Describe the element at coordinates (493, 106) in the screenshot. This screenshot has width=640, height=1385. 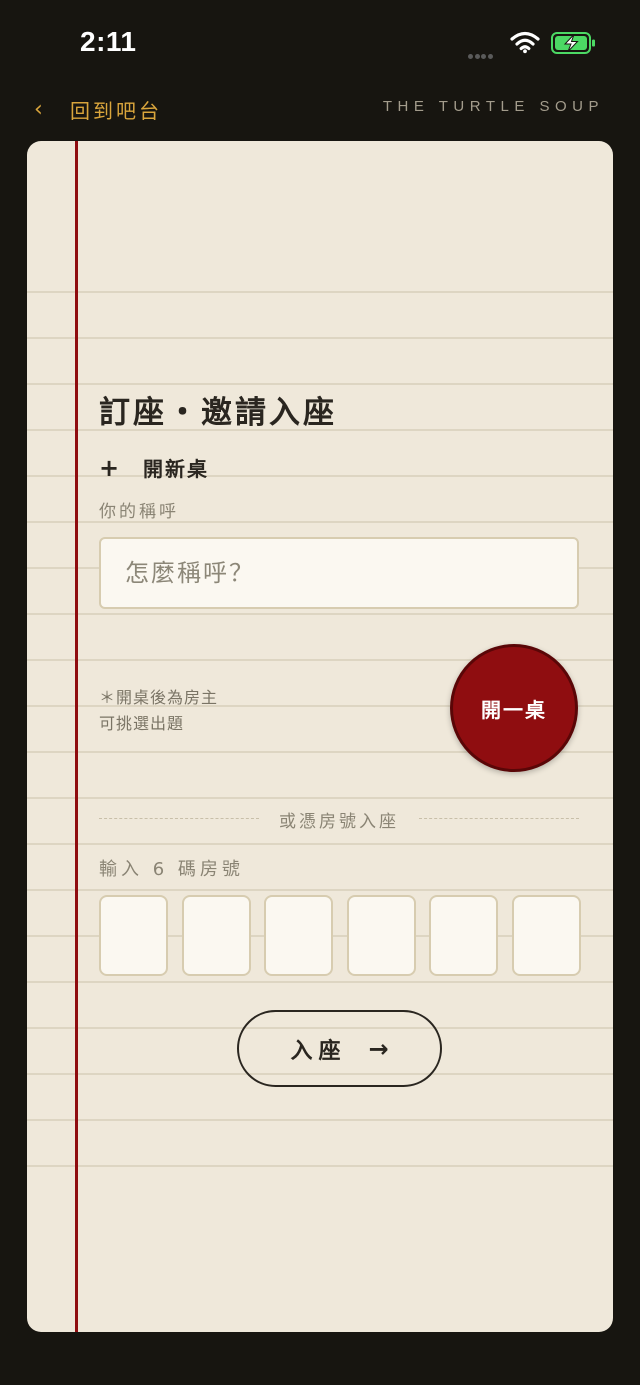
I see `brand-title: THE TURTLE SOUP` at that location.